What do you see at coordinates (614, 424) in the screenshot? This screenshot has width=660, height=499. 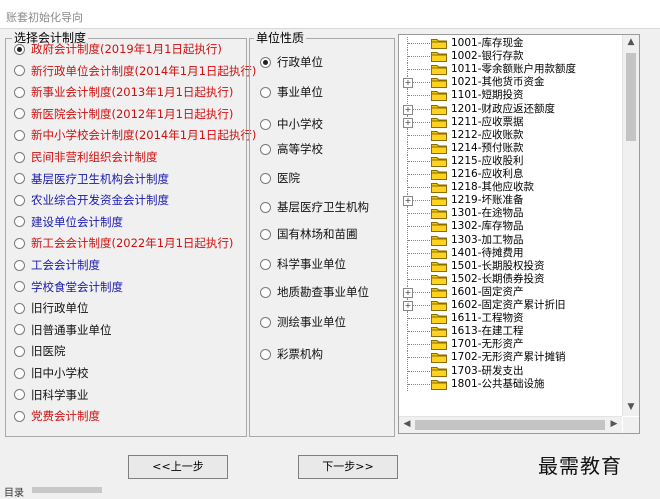 I see `scroll-right-icon: ▶` at bounding box center [614, 424].